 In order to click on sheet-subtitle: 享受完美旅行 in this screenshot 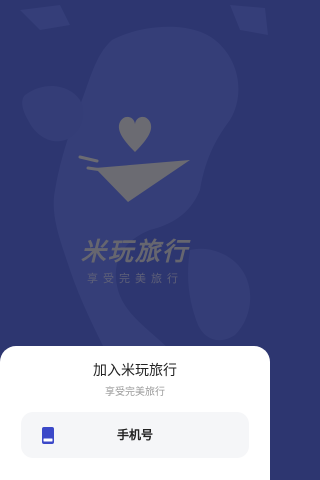, I will do `click(135, 392)`.